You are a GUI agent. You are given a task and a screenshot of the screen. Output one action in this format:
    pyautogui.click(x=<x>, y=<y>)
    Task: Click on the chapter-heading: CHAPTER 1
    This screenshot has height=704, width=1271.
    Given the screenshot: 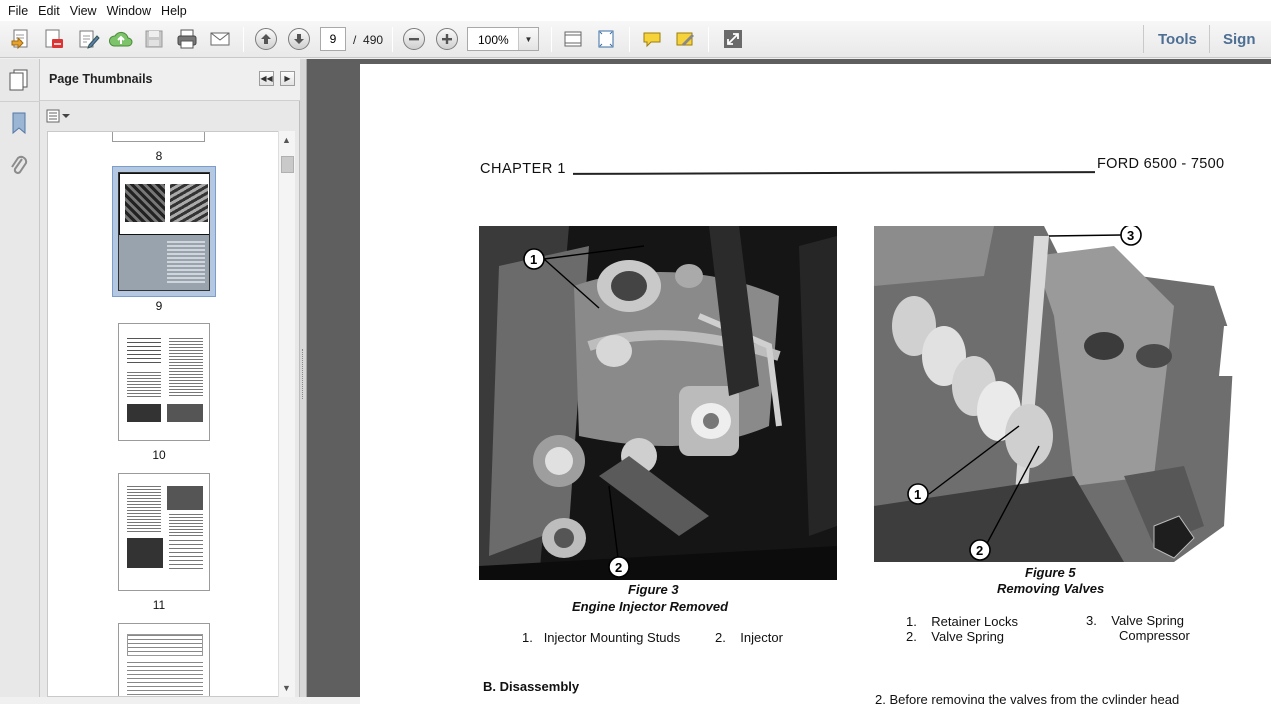 What is the action you would take?
    pyautogui.click(x=523, y=169)
    